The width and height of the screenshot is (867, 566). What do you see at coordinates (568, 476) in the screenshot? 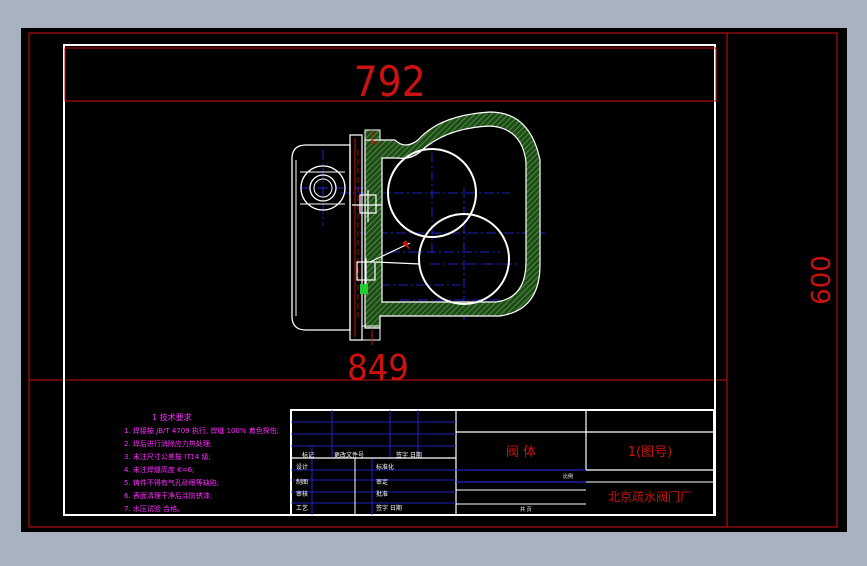
I see `label-scale: 比例` at bounding box center [568, 476].